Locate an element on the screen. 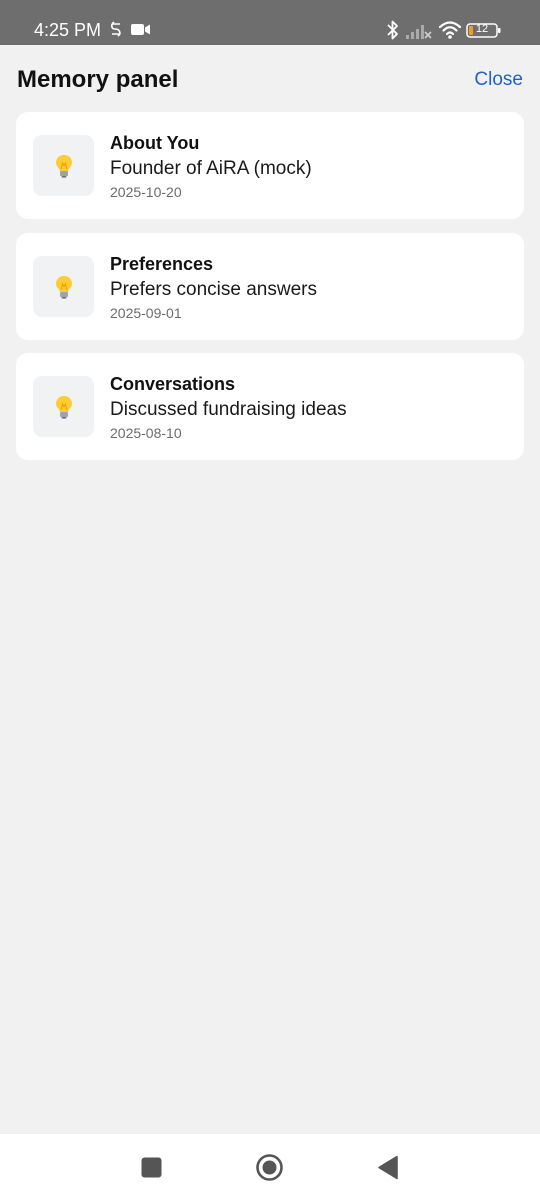 This screenshot has height=1200, width=540. back-button is located at coordinates (388, 1167).